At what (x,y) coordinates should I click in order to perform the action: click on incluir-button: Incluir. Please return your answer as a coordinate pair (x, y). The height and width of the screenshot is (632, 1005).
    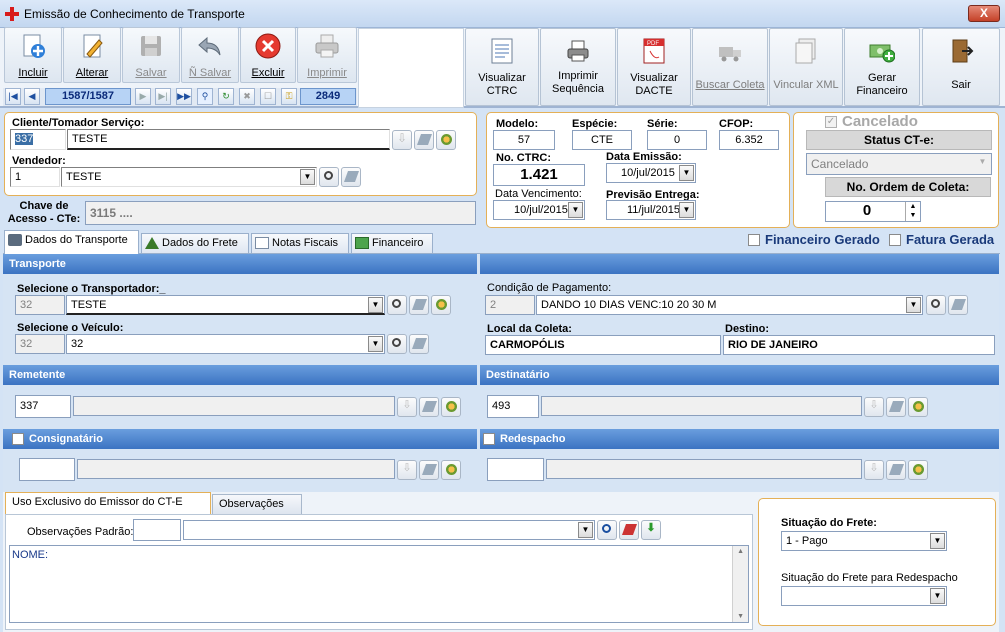
    Looking at the image, I should click on (33, 55).